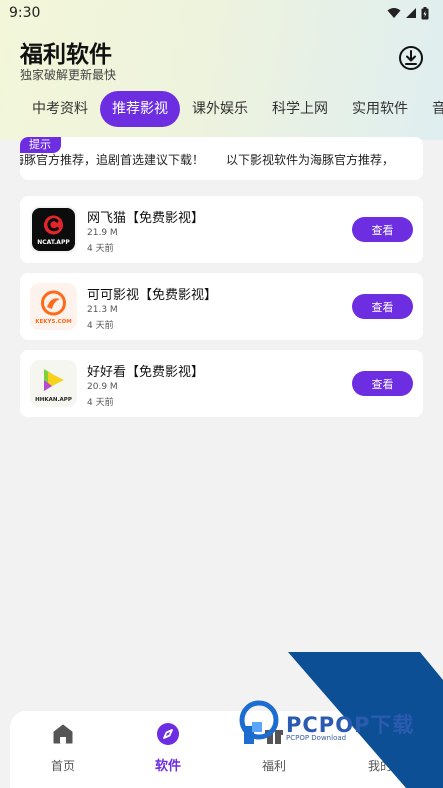  What do you see at coordinates (221, 306) in the screenshot?
I see `app-card: KEKYS.COM 可可影视【免费影视】 21.3 M 4 天前 查看` at bounding box center [221, 306].